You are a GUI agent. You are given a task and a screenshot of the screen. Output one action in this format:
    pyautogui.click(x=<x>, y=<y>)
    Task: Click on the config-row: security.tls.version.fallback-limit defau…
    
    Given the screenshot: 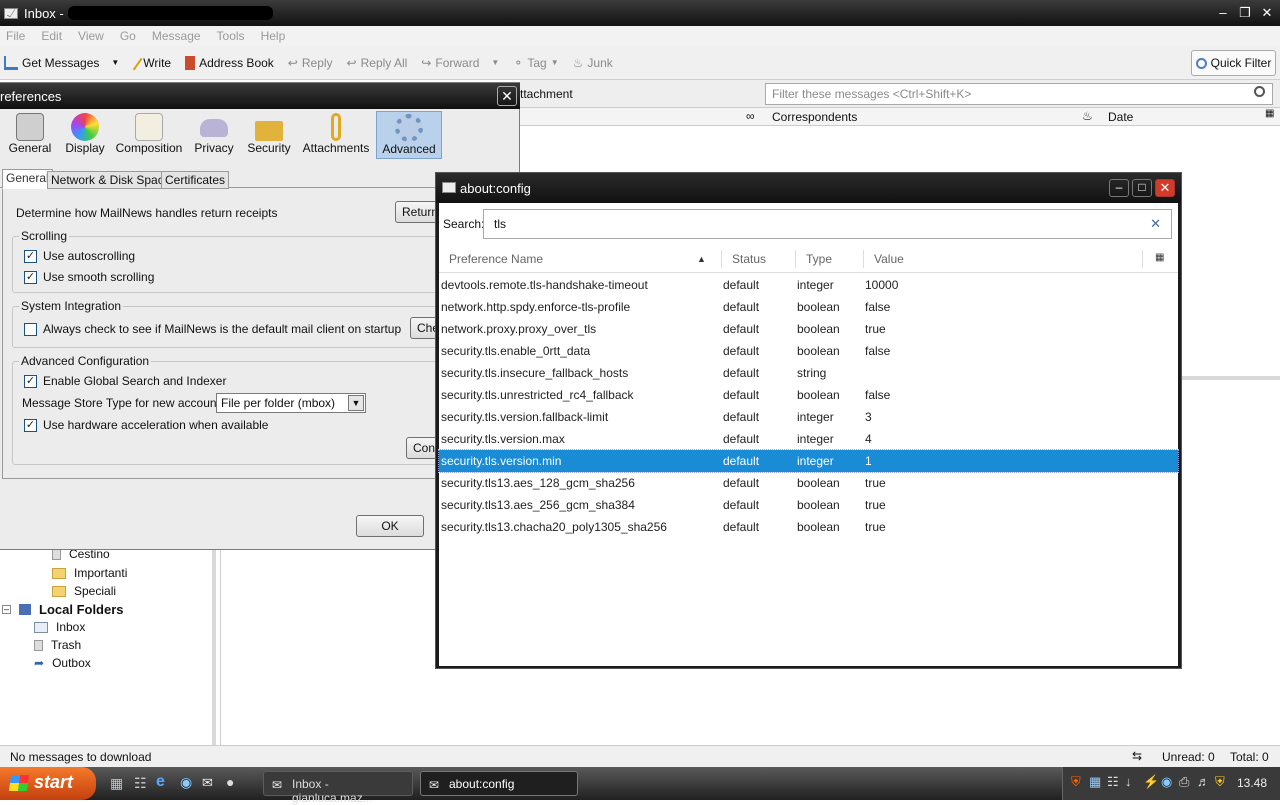 What is the action you would take?
    pyautogui.click(x=808, y=417)
    